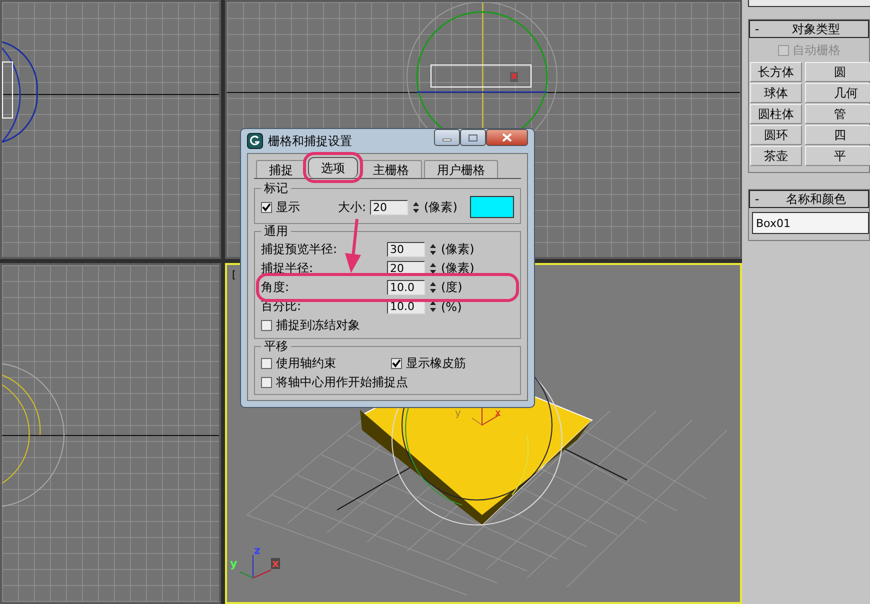 This screenshot has width=870, height=604. What do you see at coordinates (276, 231) in the screenshot?
I see `group-title: 通用` at bounding box center [276, 231].